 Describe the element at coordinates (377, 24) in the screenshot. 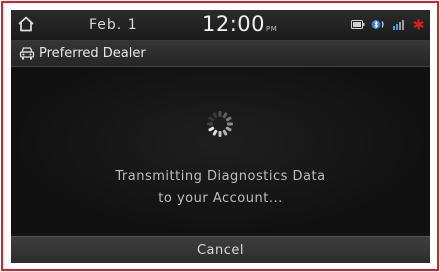

I see `bluetooth-icon` at that location.